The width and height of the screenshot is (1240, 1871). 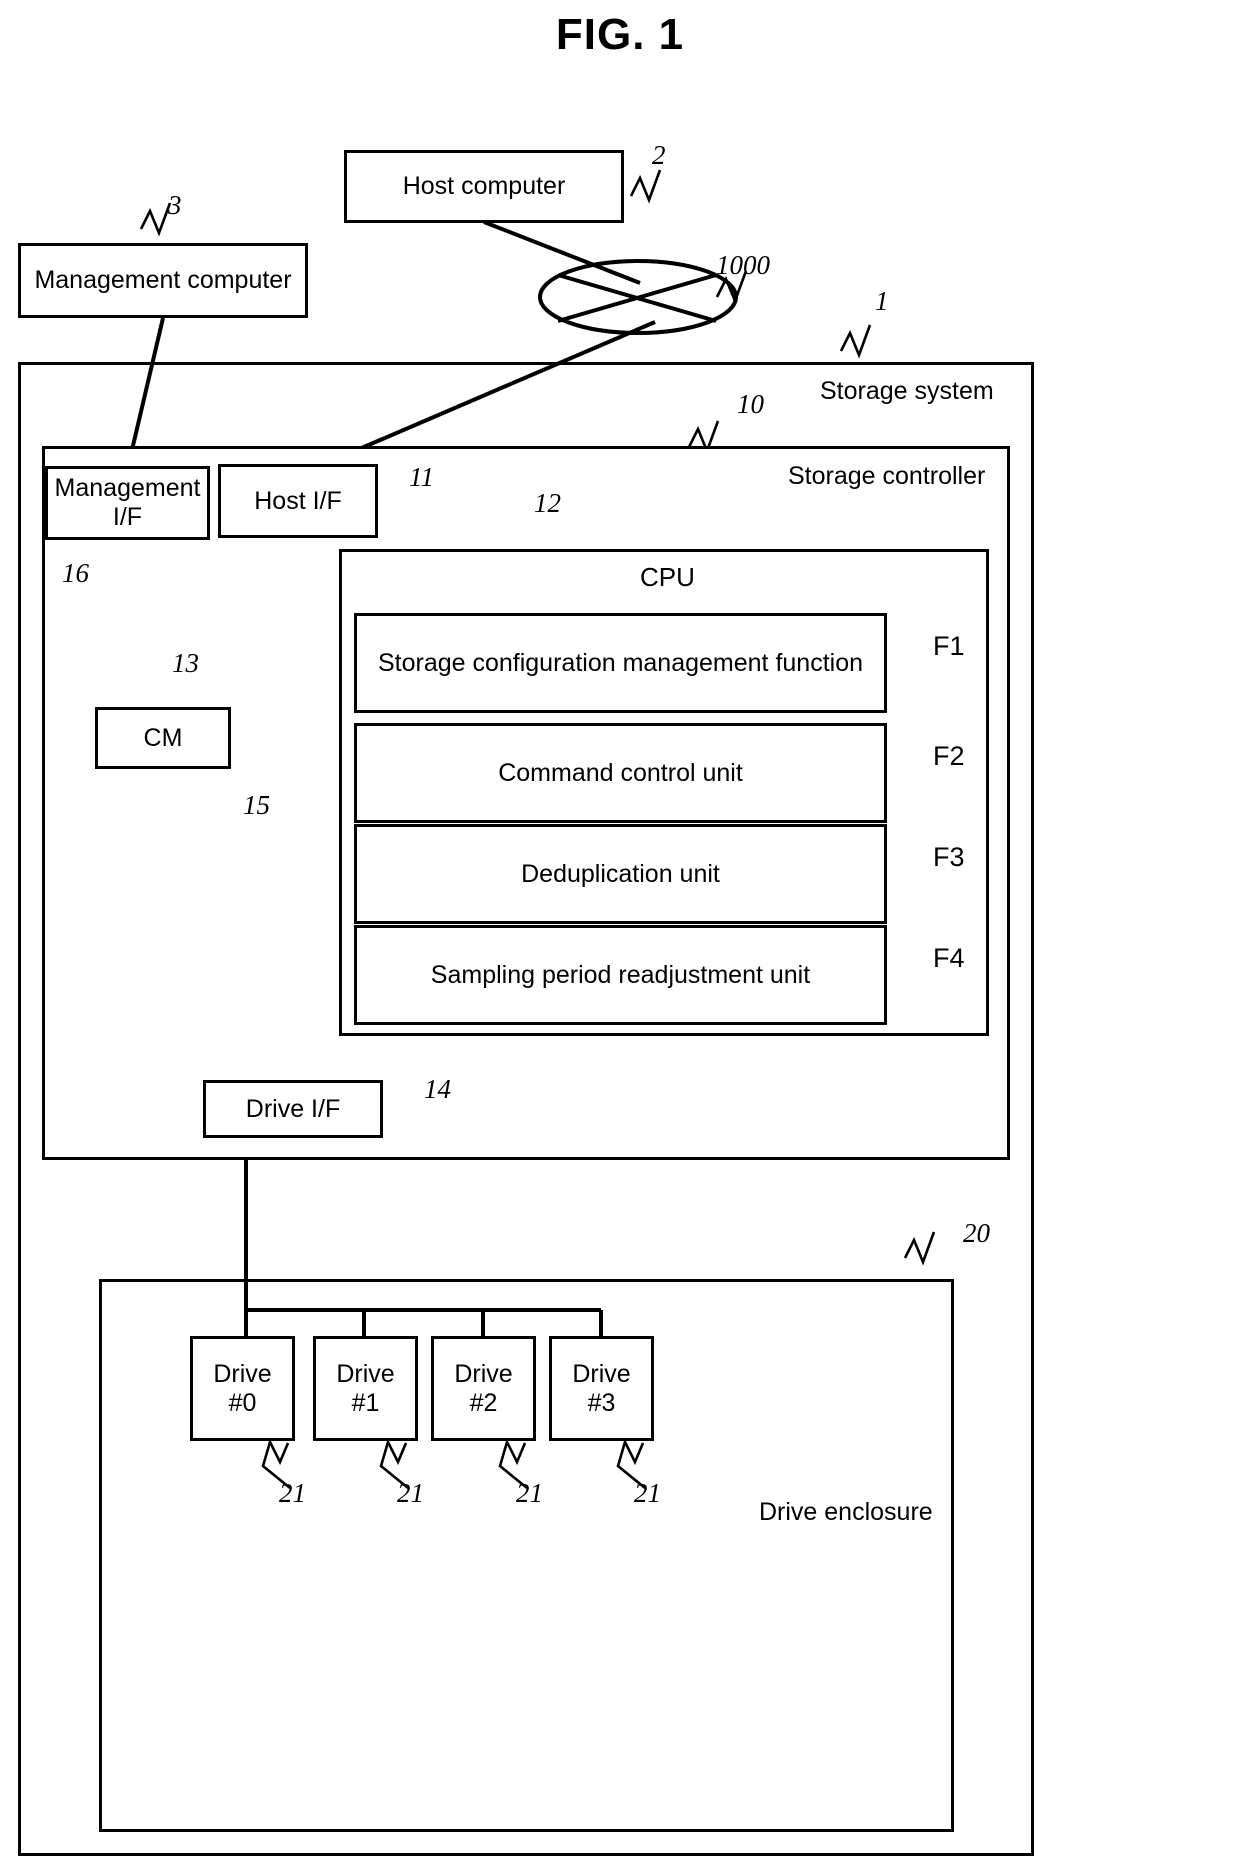 I want to click on ref-2: 2, so click(x=659, y=155).